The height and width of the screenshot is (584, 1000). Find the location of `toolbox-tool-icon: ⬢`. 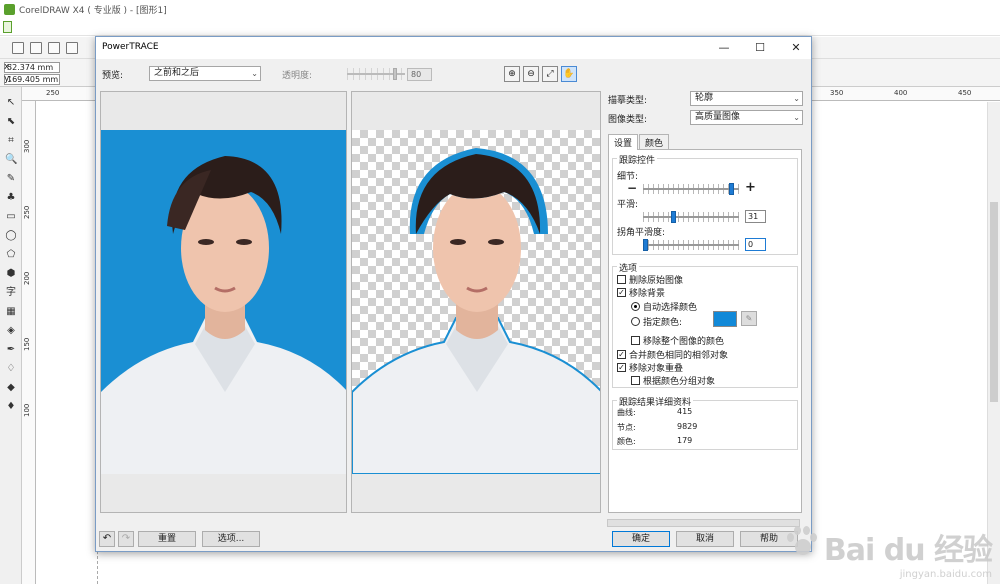

toolbox-tool-icon: ⬢ is located at coordinates (11, 274).